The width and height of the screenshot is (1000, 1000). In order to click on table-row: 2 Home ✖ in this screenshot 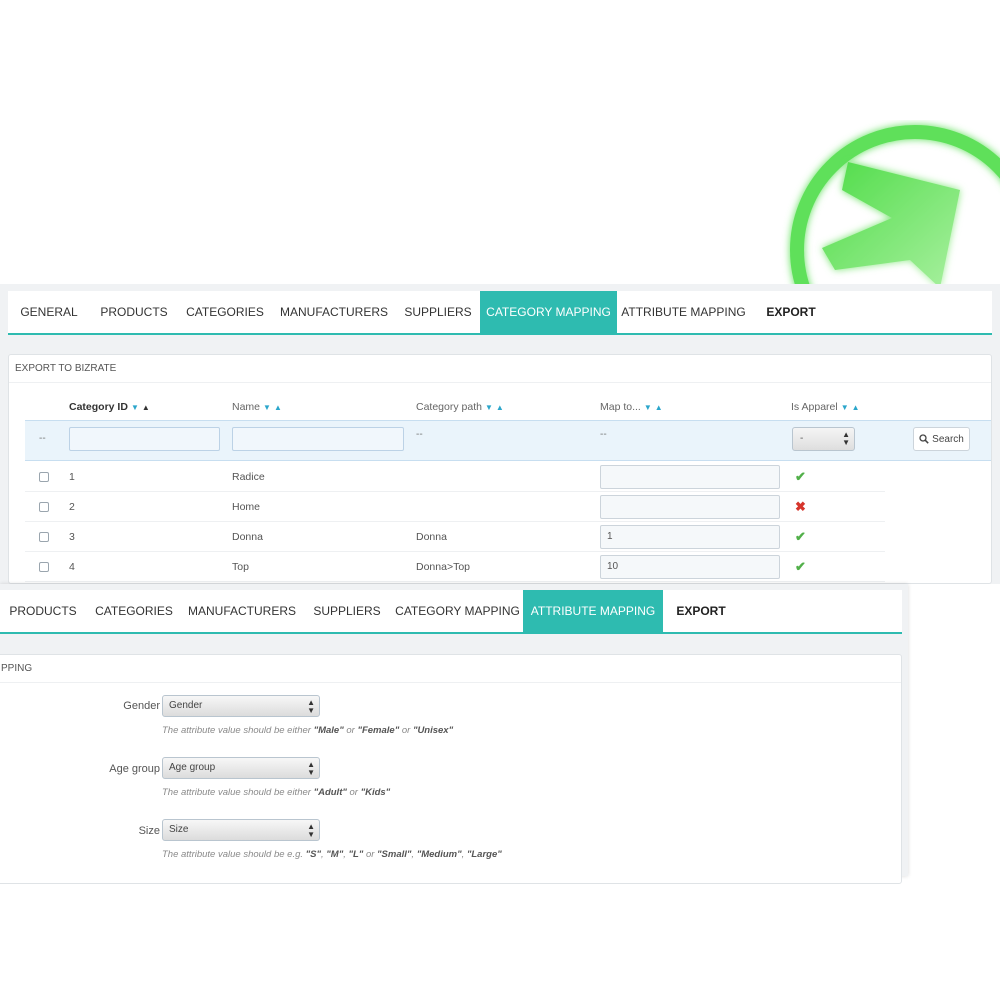, I will do `click(455, 507)`.